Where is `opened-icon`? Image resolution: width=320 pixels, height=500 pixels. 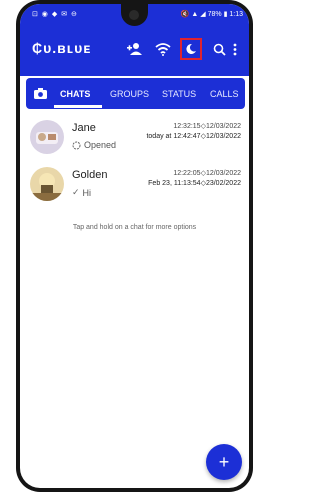 opened-icon is located at coordinates (76, 145).